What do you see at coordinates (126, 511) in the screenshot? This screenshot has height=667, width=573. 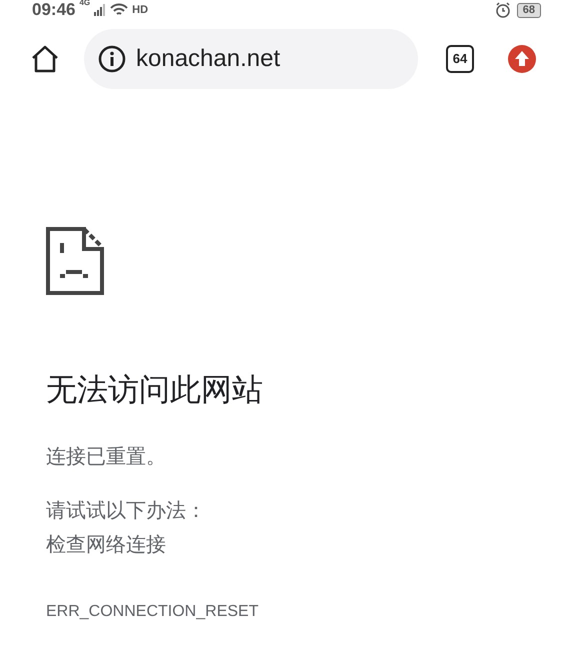 I see `suggestion-heading: 请试试以下办法：` at bounding box center [126, 511].